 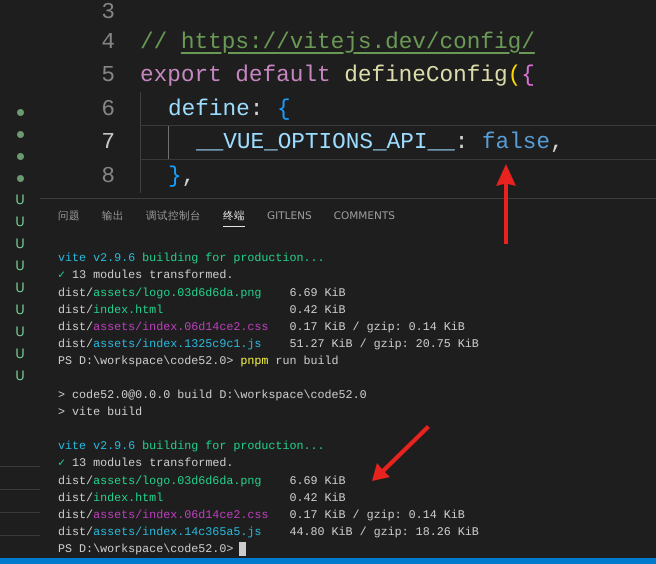 What do you see at coordinates (269, 532) in the screenshot?
I see `terminal-line: dist/assets/index.14c365a5.js 44.80 KiB / gzip: 18.26 KiB` at bounding box center [269, 532].